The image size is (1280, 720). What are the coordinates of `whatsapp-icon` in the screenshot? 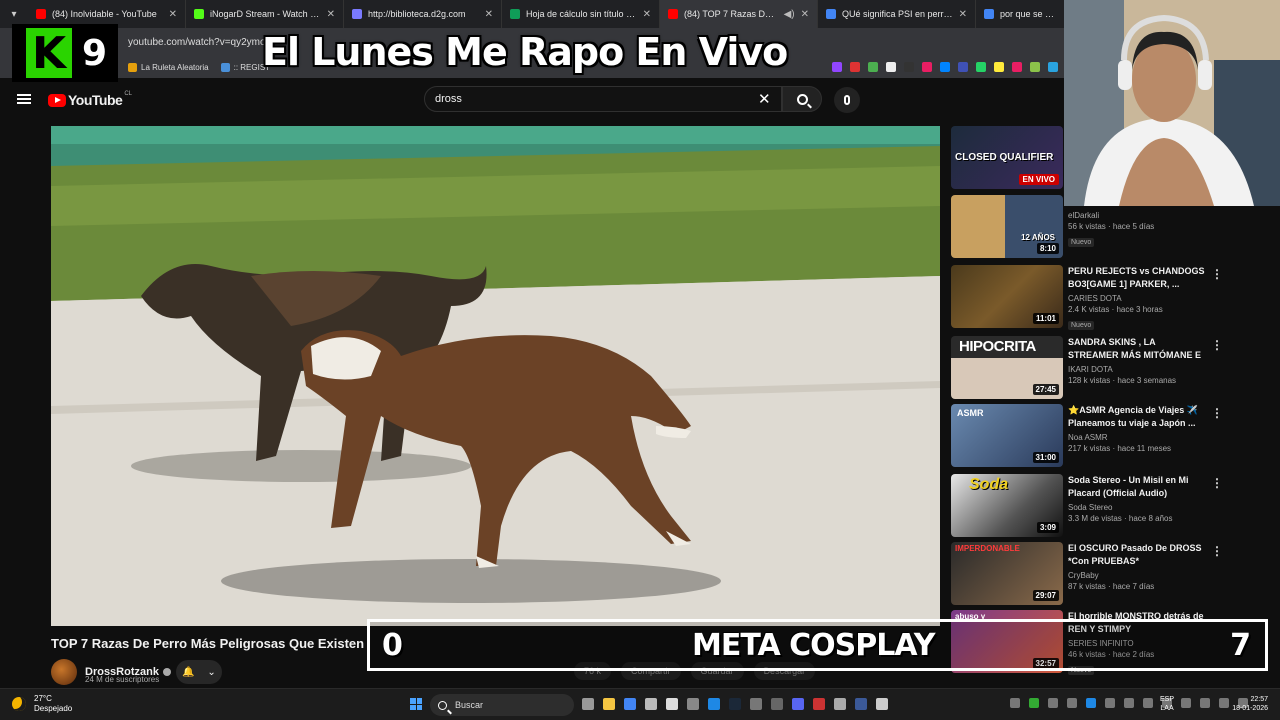 It's located at (981, 67).